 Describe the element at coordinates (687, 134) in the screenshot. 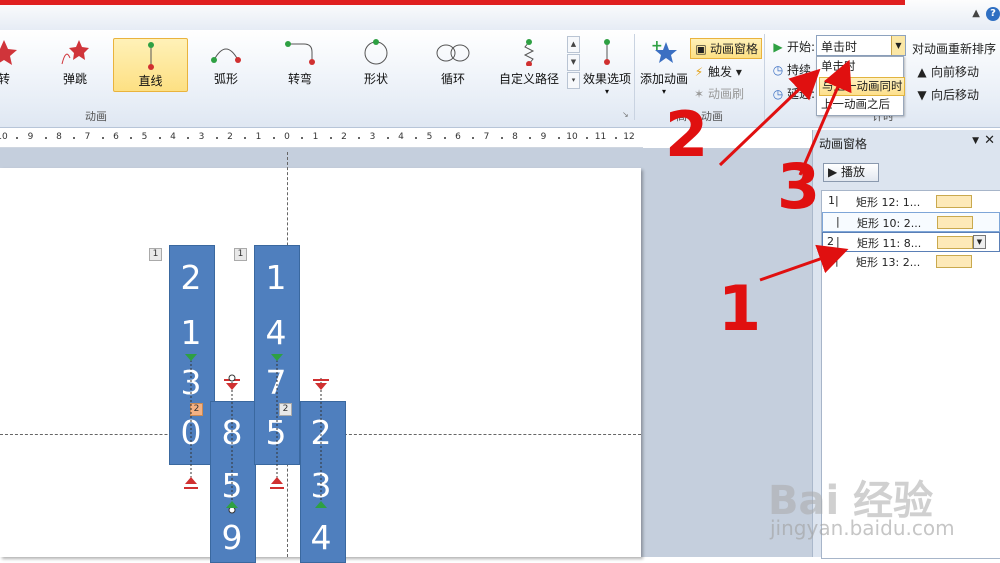

I see `annotation-number-2: 2` at that location.